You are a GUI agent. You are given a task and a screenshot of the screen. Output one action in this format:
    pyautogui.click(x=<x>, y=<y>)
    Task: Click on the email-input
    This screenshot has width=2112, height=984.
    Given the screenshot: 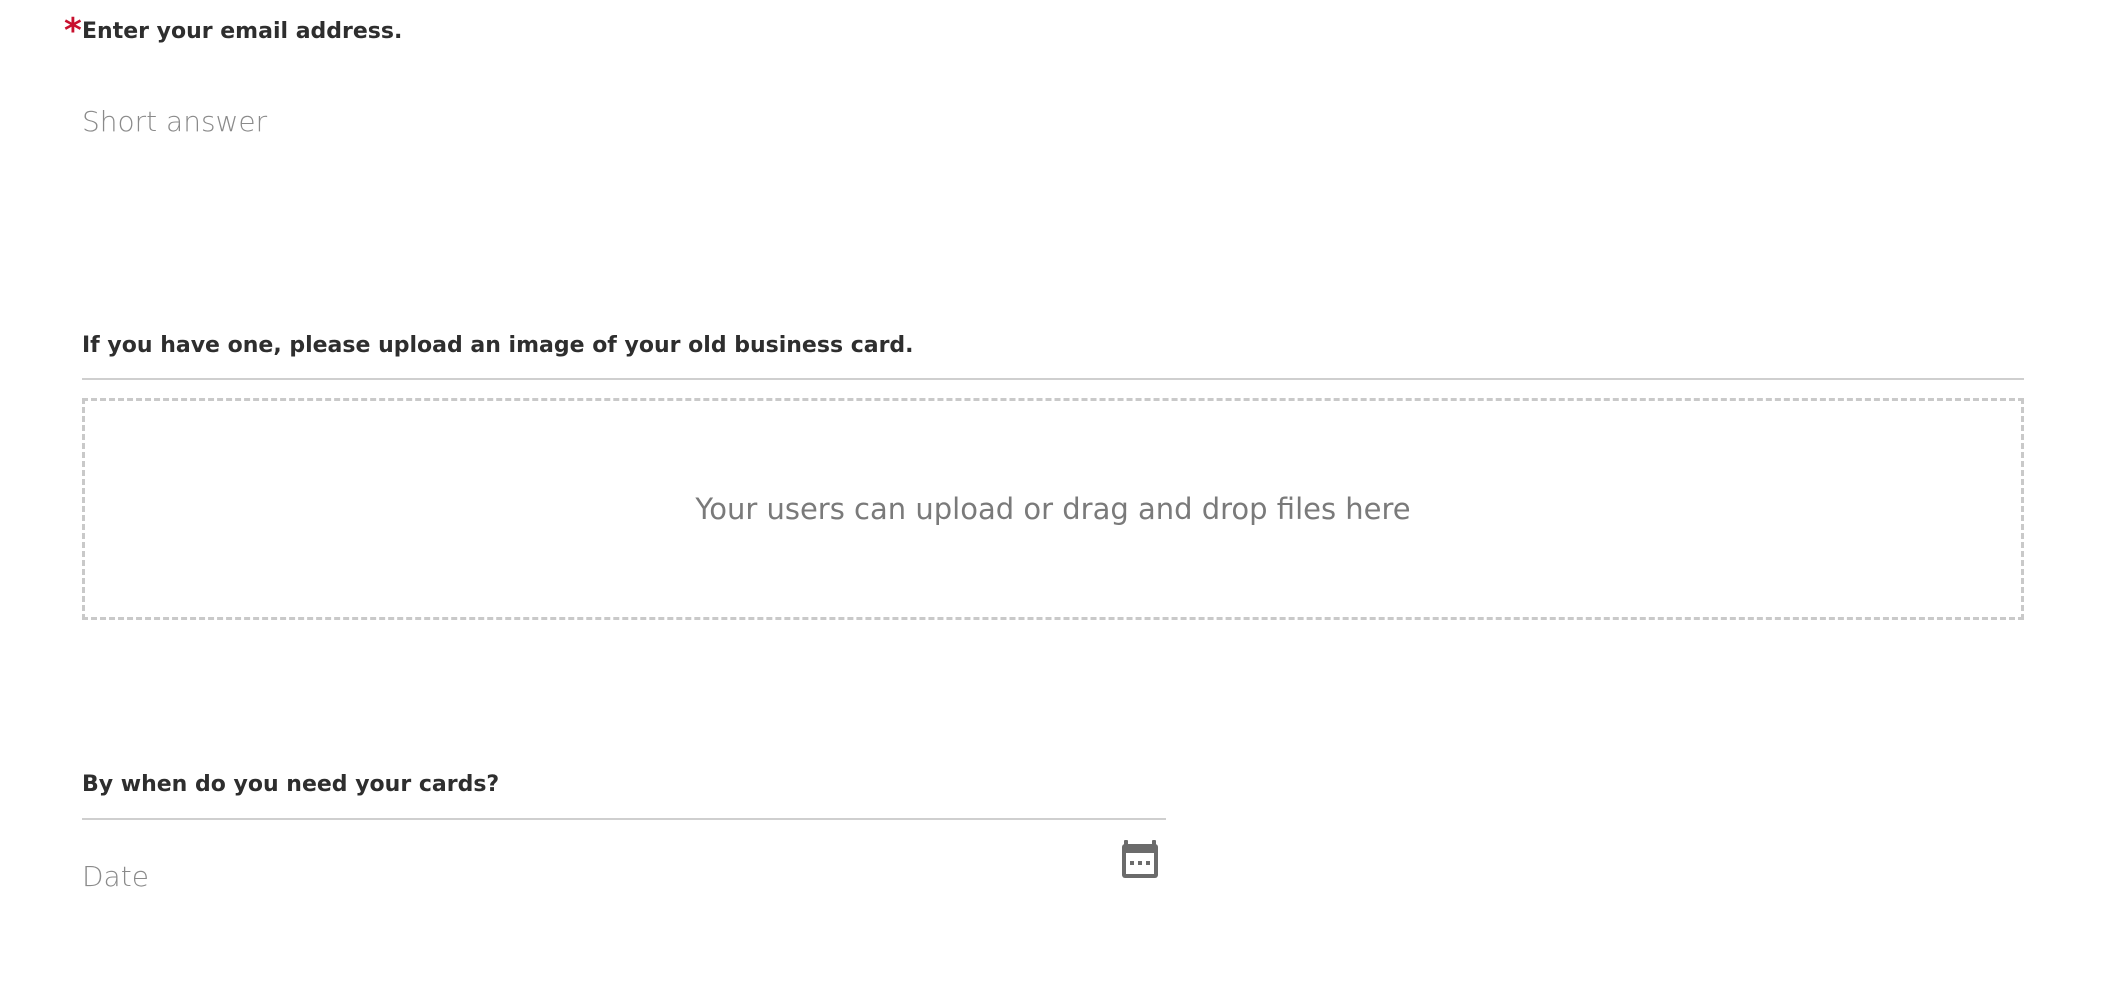 What is the action you would take?
    pyautogui.click(x=582, y=121)
    